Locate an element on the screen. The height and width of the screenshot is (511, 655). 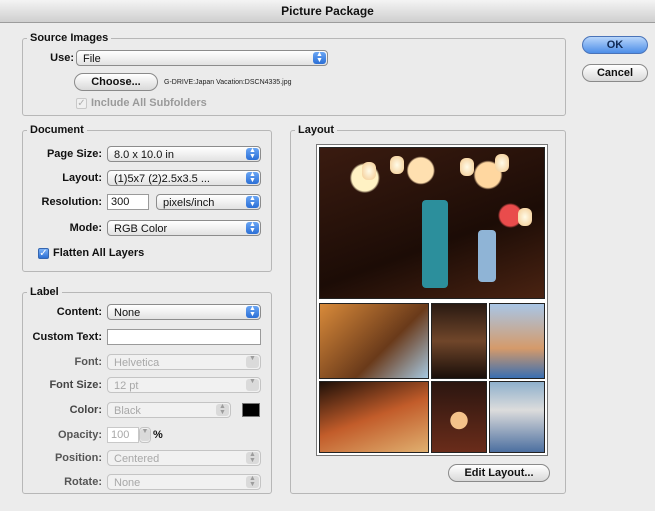
color-value: Black is located at coordinates (127, 411).